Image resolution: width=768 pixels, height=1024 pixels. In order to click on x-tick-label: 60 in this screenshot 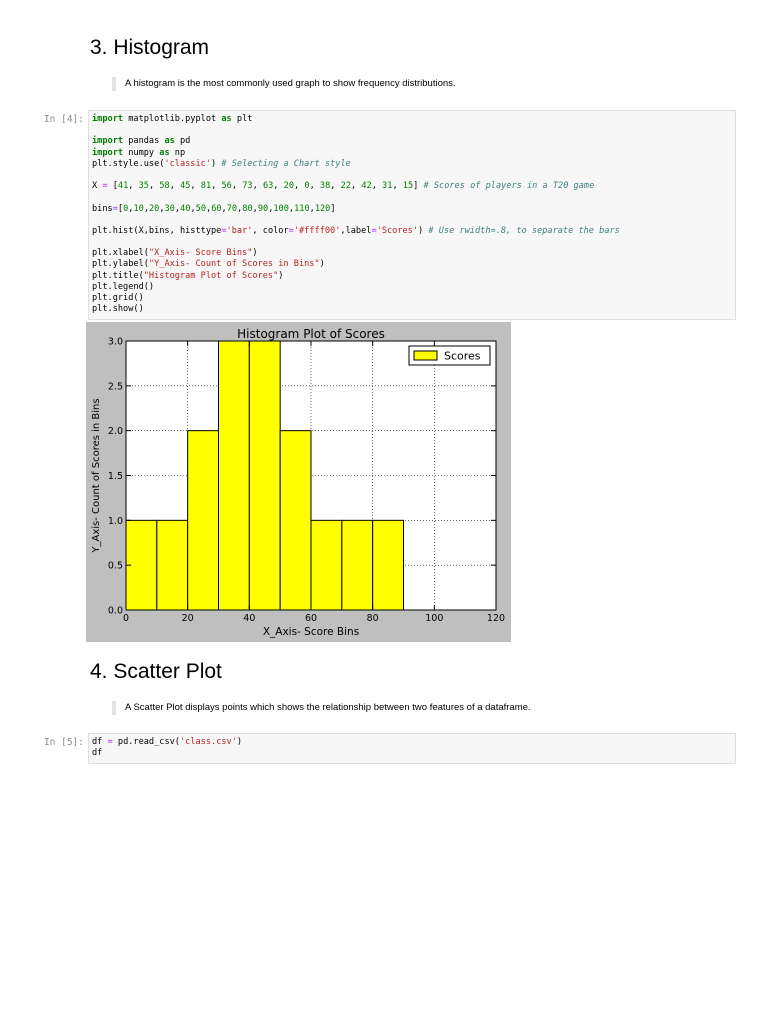, I will do `click(311, 618)`.